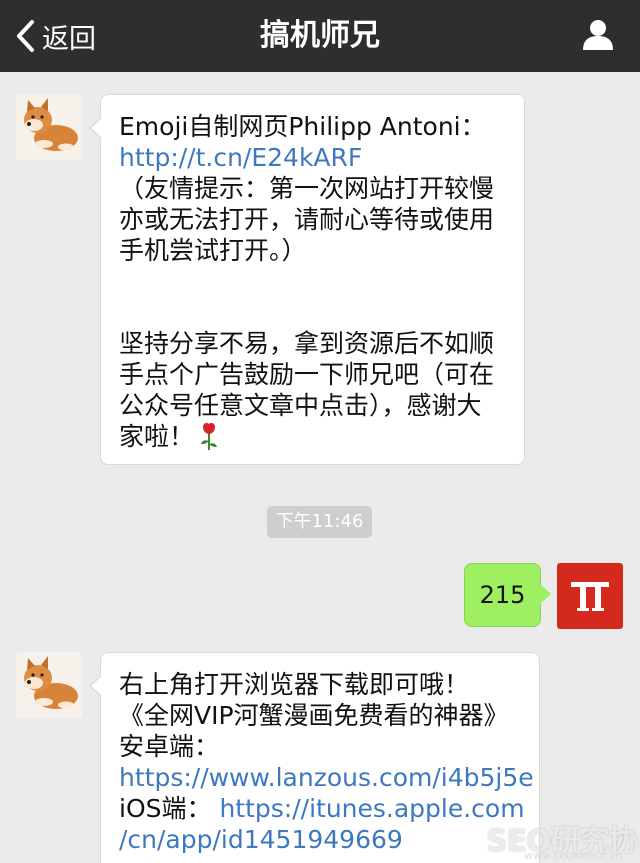 This screenshot has height=863, width=640. I want to click on navbar: 返回 搞机师兄, so click(320, 36).